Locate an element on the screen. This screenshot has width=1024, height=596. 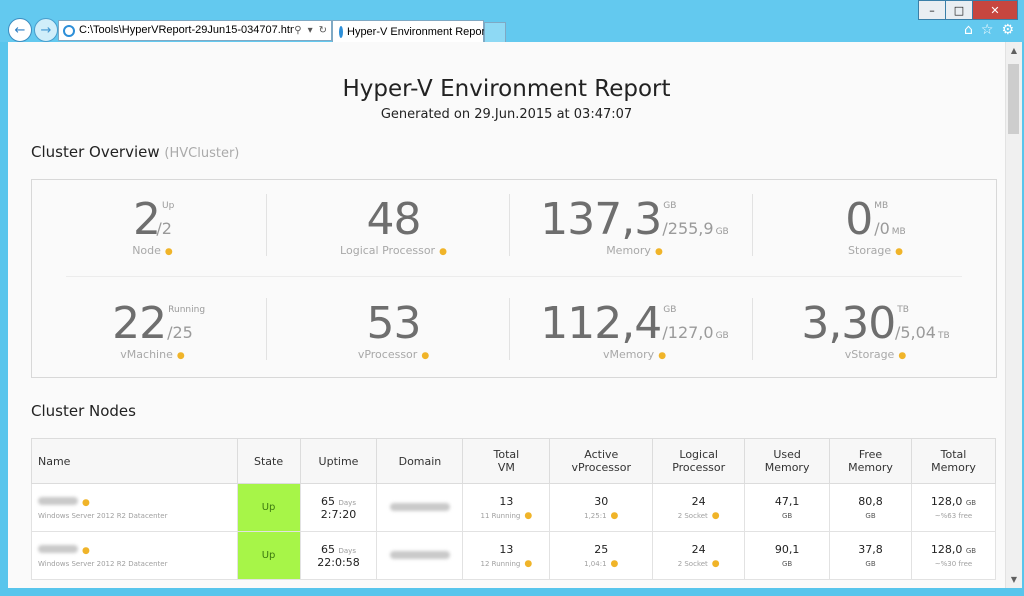
vstorage-sup: TB is located at coordinates (903, 310).